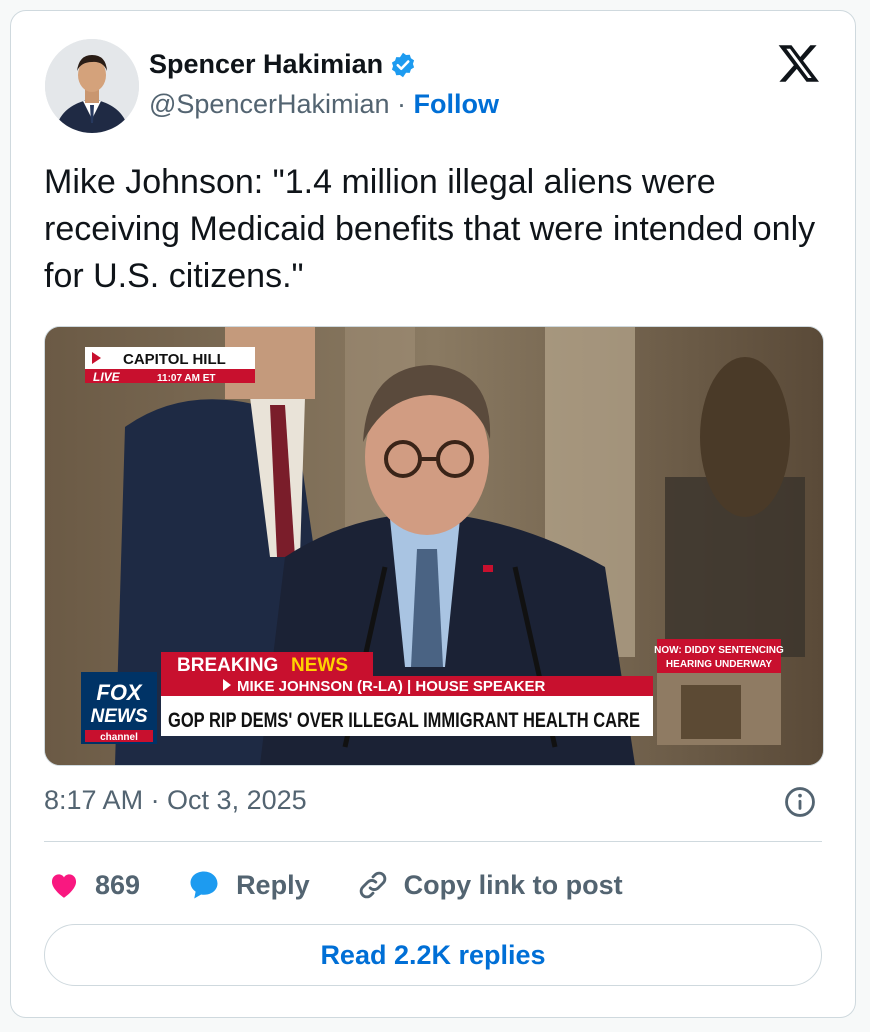  I want to click on live-badge: LIVE, so click(107, 377).